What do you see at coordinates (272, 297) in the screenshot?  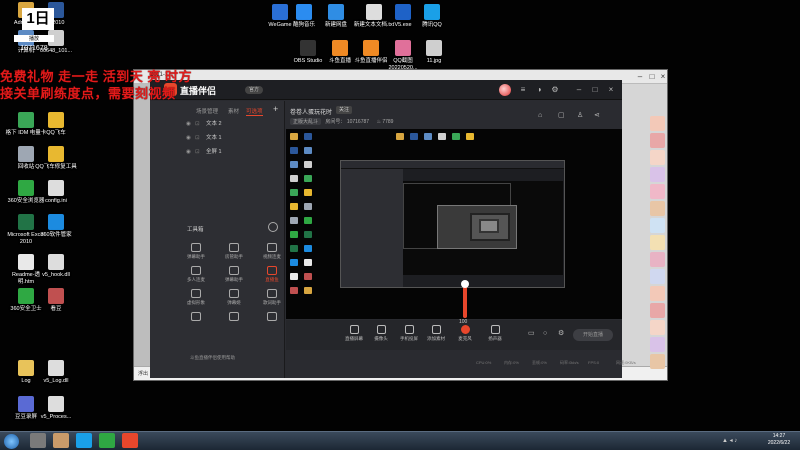 I see `toolbox-item: 歌词助手` at bounding box center [272, 297].